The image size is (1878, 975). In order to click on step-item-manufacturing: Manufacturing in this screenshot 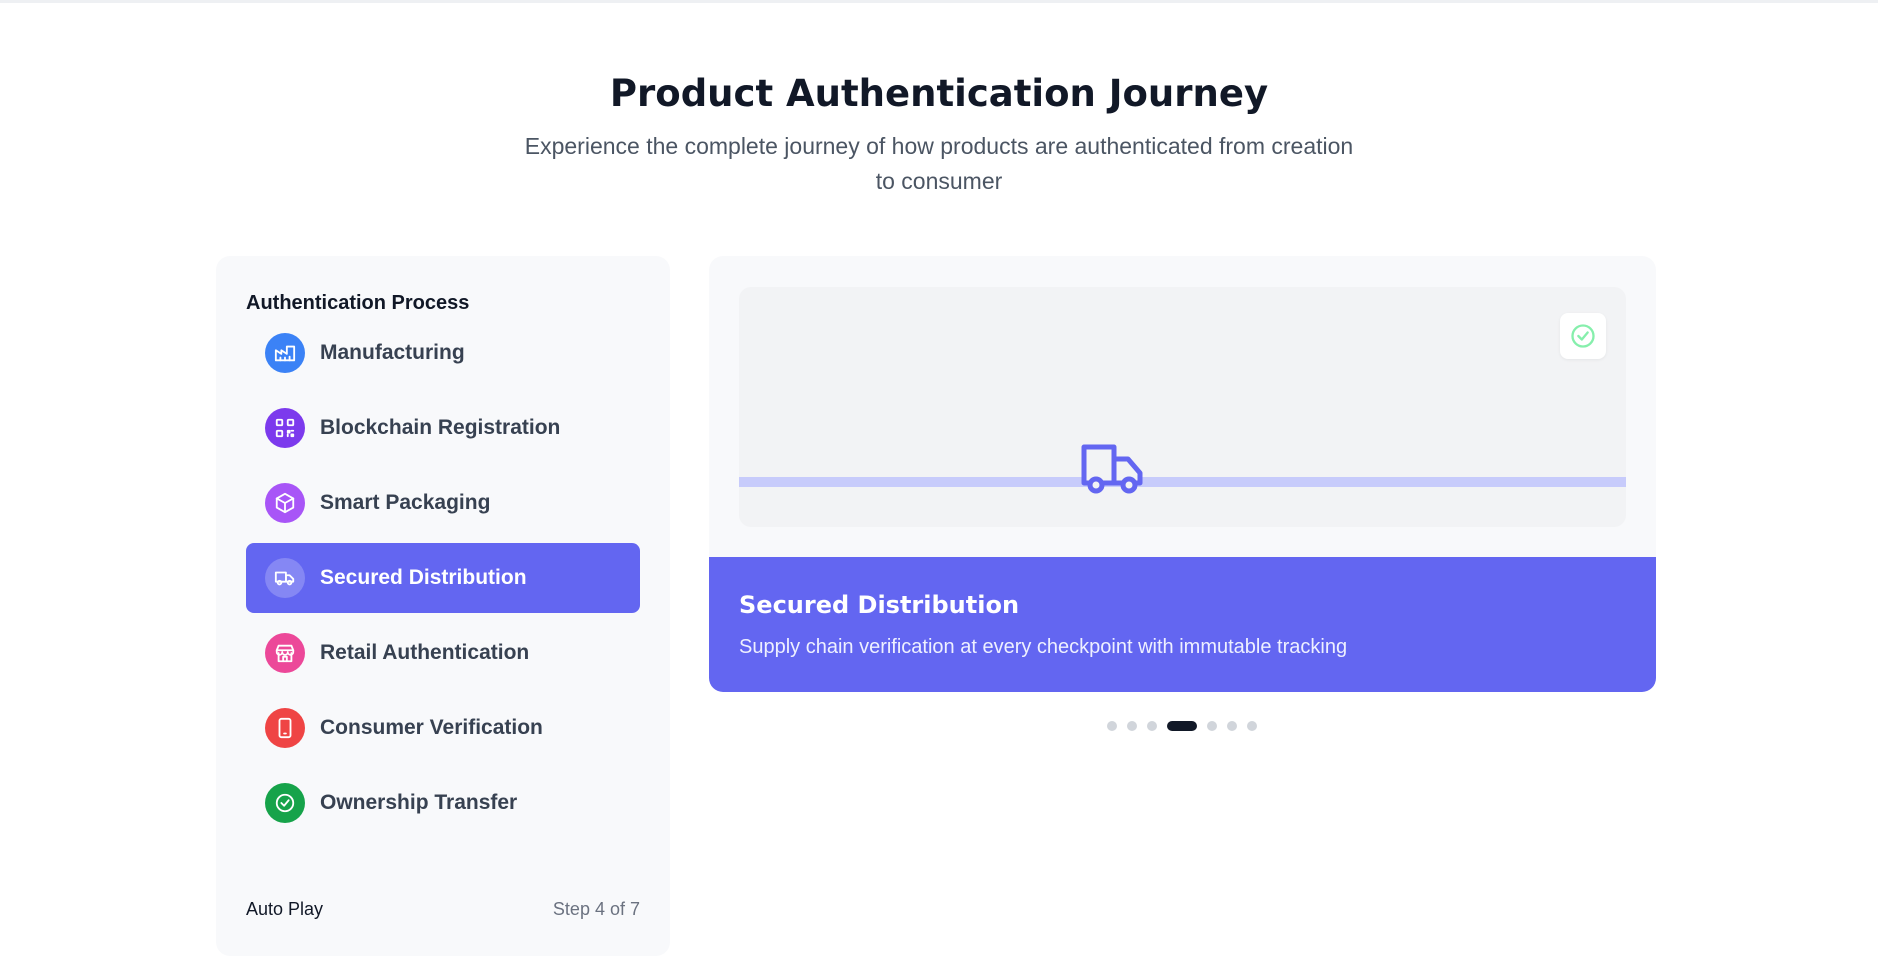, I will do `click(443, 353)`.